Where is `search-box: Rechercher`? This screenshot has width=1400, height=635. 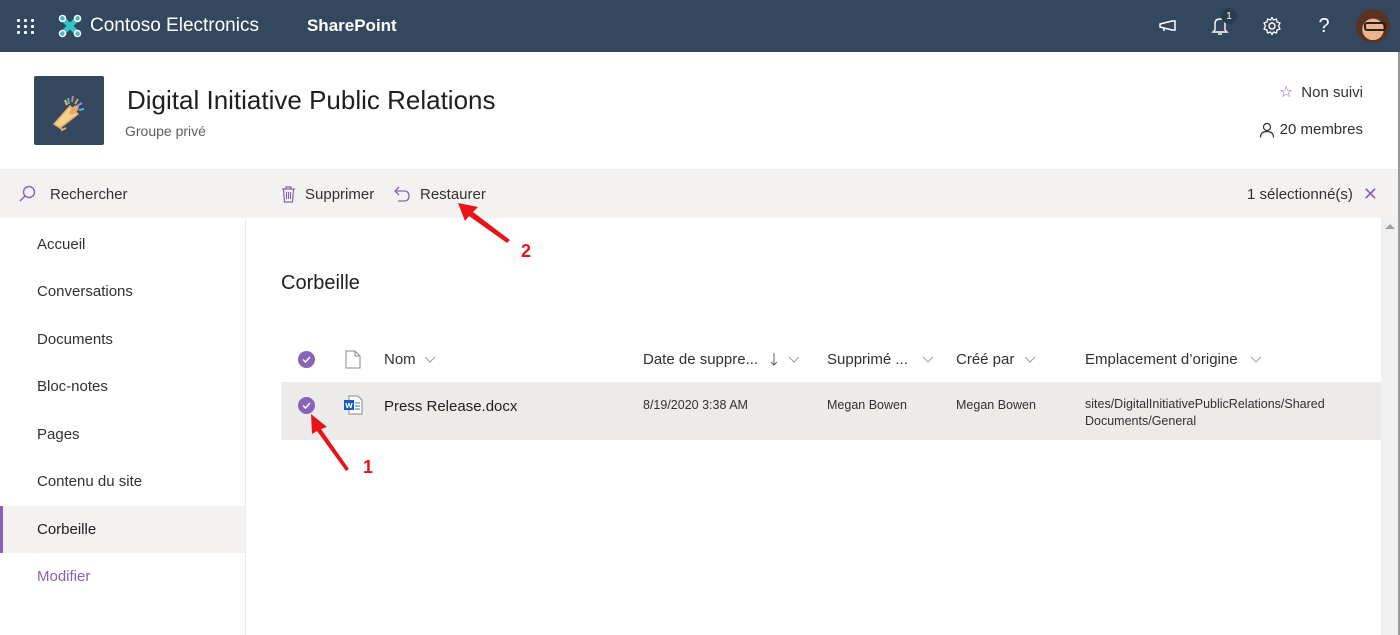 search-box: Rechercher is located at coordinates (123, 194).